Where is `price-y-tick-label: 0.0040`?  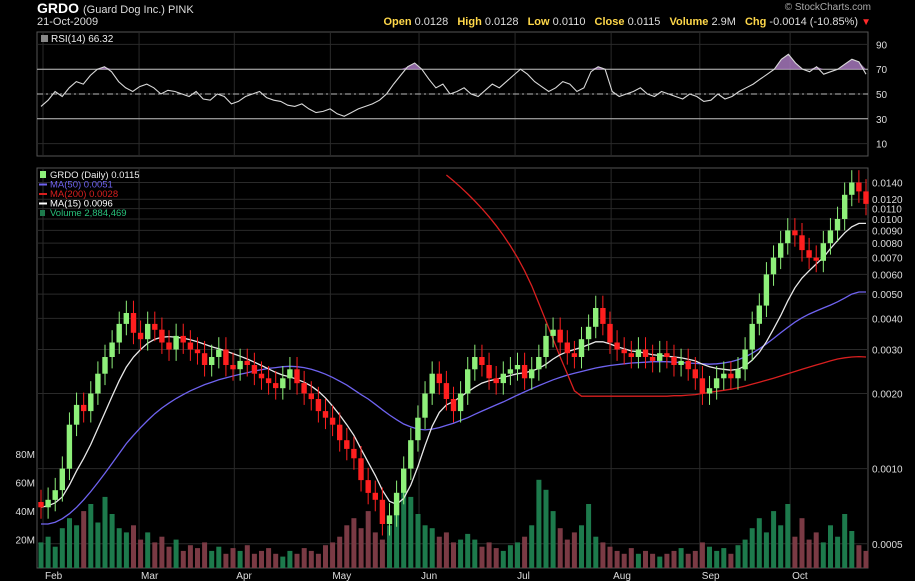
price-y-tick-label: 0.0040 is located at coordinates (887, 319).